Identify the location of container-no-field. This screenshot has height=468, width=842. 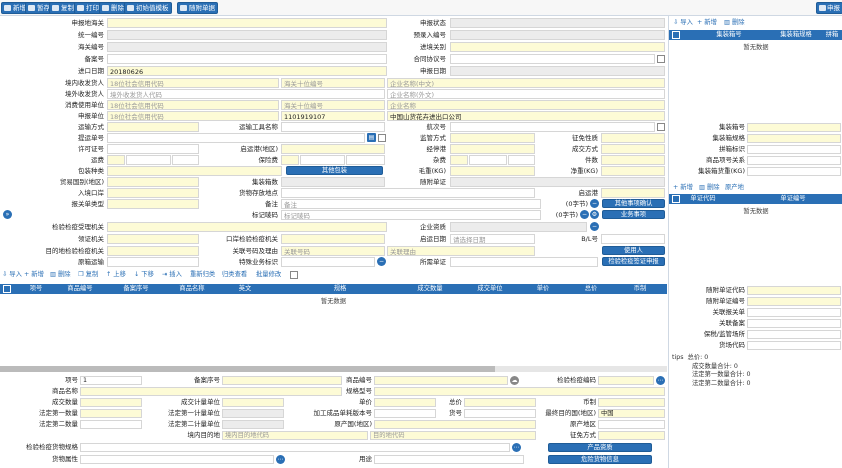
(794, 127).